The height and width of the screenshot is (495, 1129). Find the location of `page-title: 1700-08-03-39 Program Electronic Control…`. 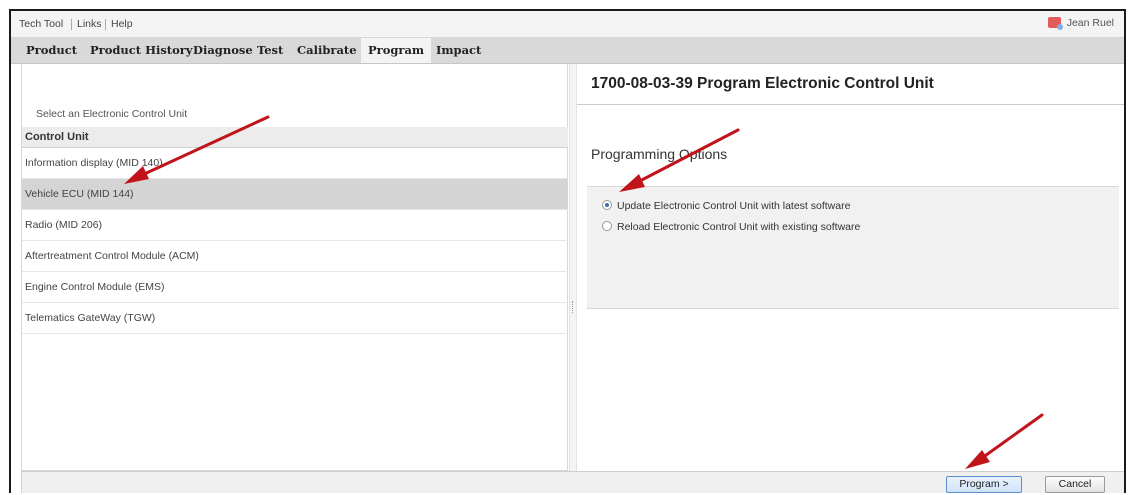

page-title: 1700-08-03-39 Program Electronic Control… is located at coordinates (762, 83).